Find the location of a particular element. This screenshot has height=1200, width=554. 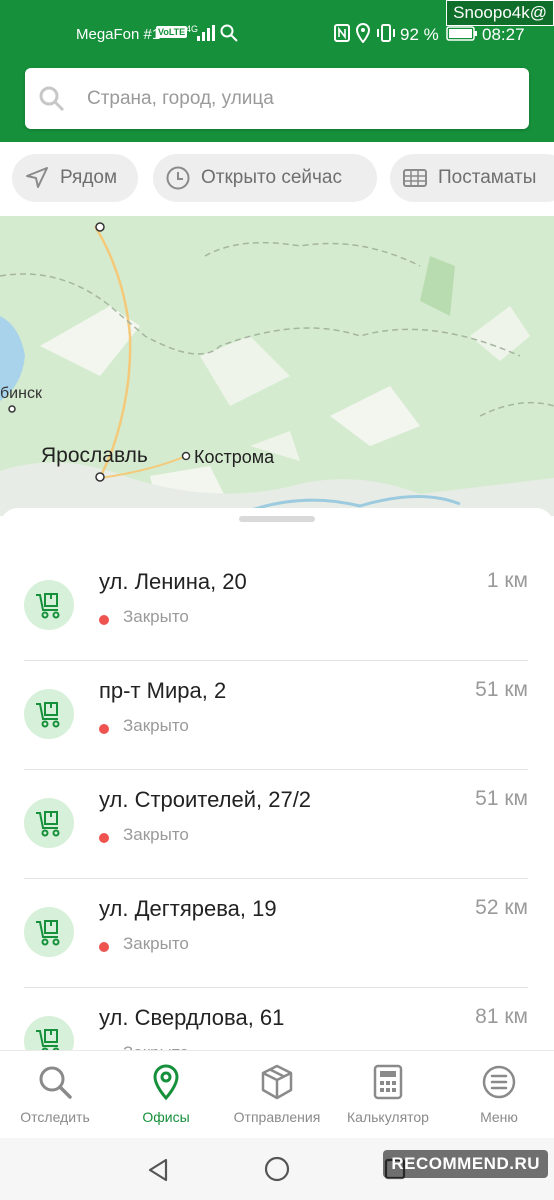

chip-label: Рядом is located at coordinates (89, 177).